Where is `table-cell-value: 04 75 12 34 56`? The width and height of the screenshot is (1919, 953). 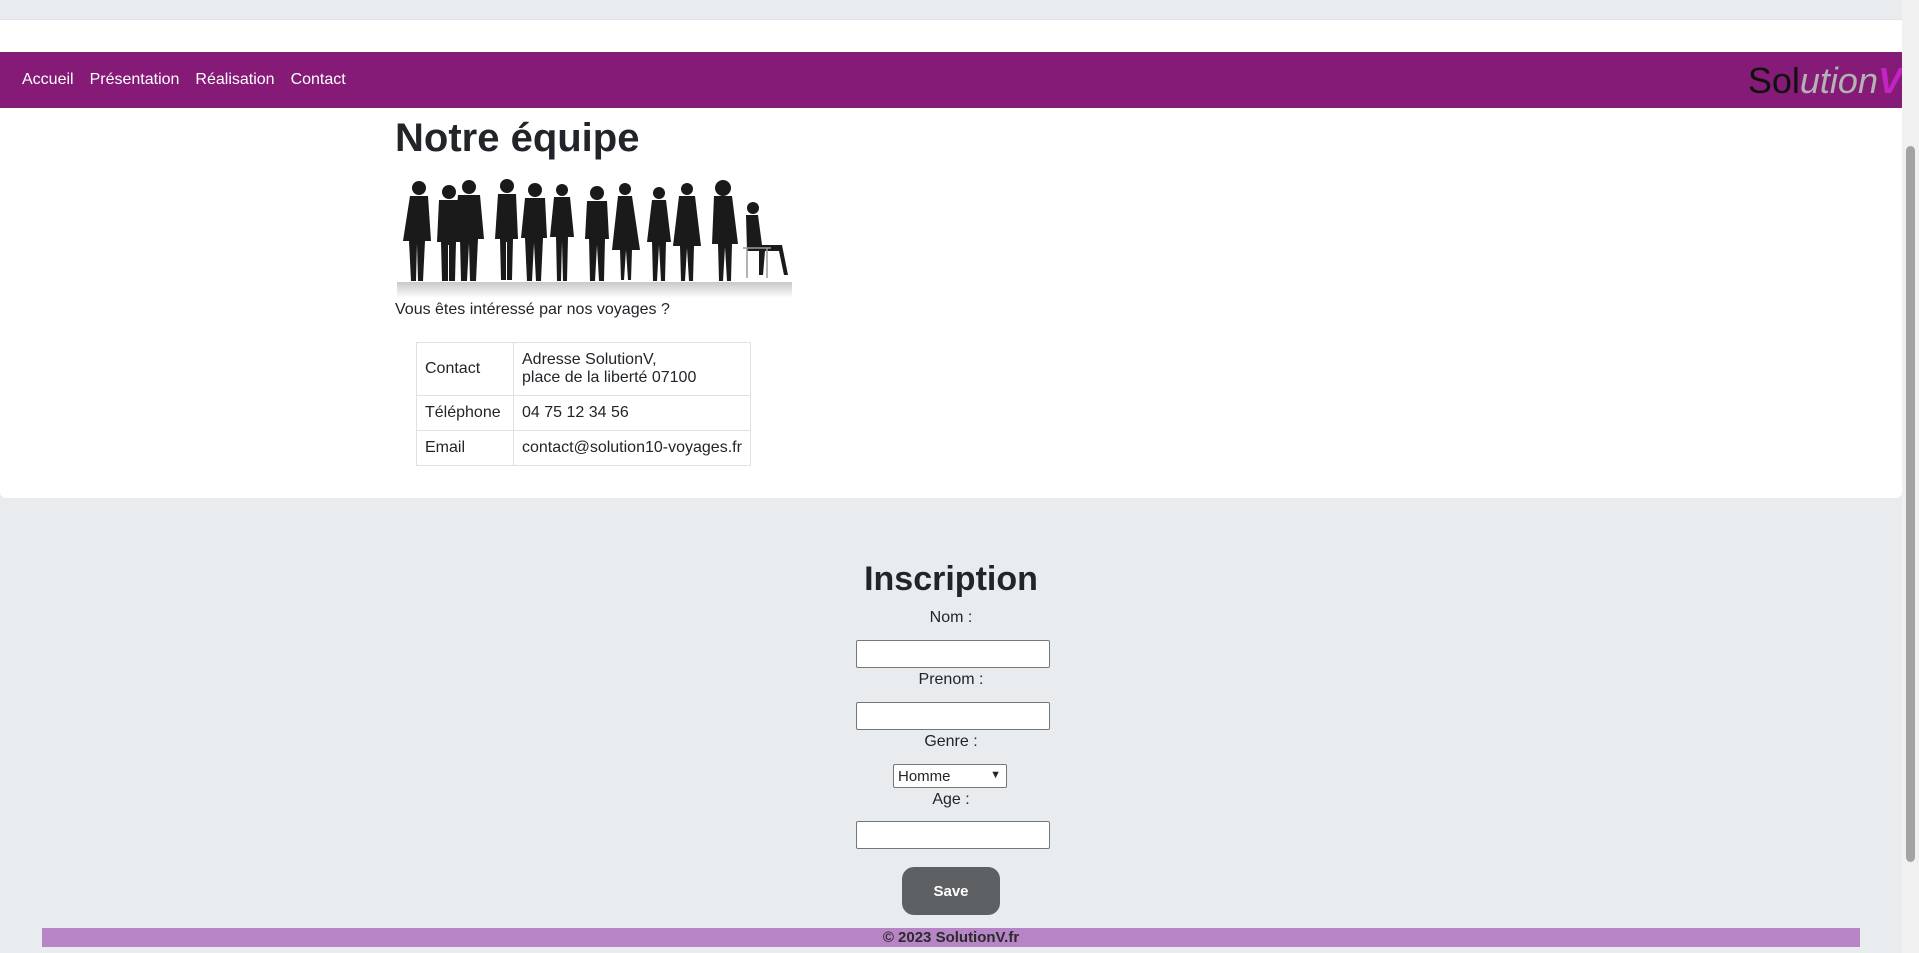
table-cell-value: 04 75 12 34 56 is located at coordinates (632, 413).